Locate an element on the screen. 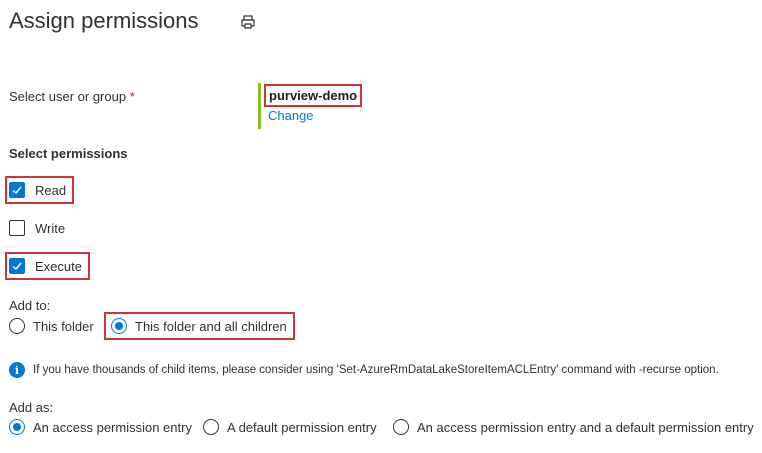 The height and width of the screenshot is (453, 762). this-folder-label: This folder is located at coordinates (63, 326).